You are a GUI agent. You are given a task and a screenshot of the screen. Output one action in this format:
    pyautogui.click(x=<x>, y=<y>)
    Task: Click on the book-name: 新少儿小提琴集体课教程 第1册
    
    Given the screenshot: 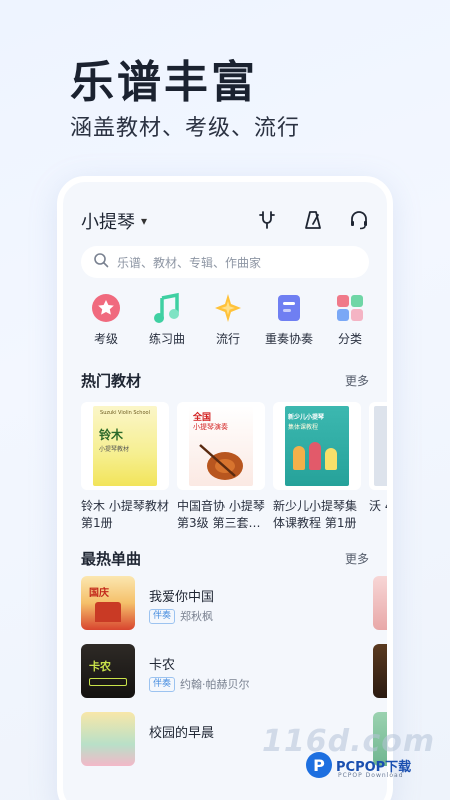 What is the action you would take?
    pyautogui.click(x=315, y=514)
    